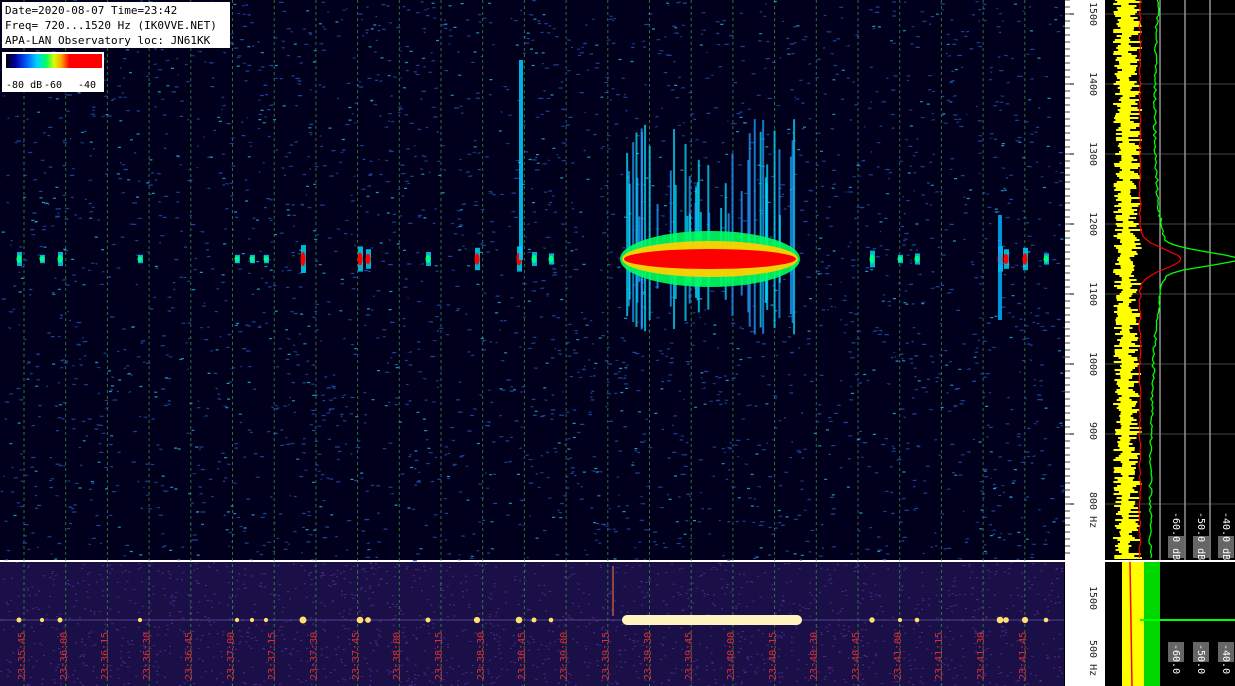 The height and width of the screenshot is (686, 1235). I want to click on y-tick-label: 1100, so click(1092, 294).